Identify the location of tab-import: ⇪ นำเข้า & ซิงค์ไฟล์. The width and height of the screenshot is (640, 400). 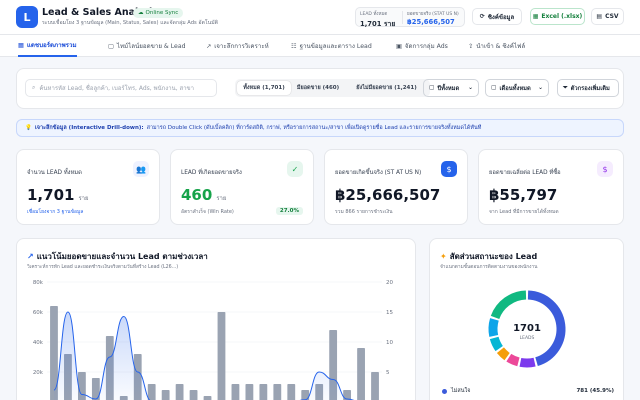
(496, 46).